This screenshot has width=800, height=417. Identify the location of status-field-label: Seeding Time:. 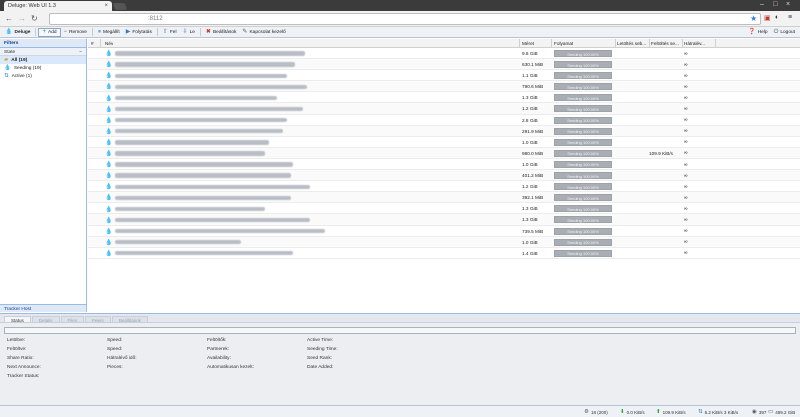
(322, 349).